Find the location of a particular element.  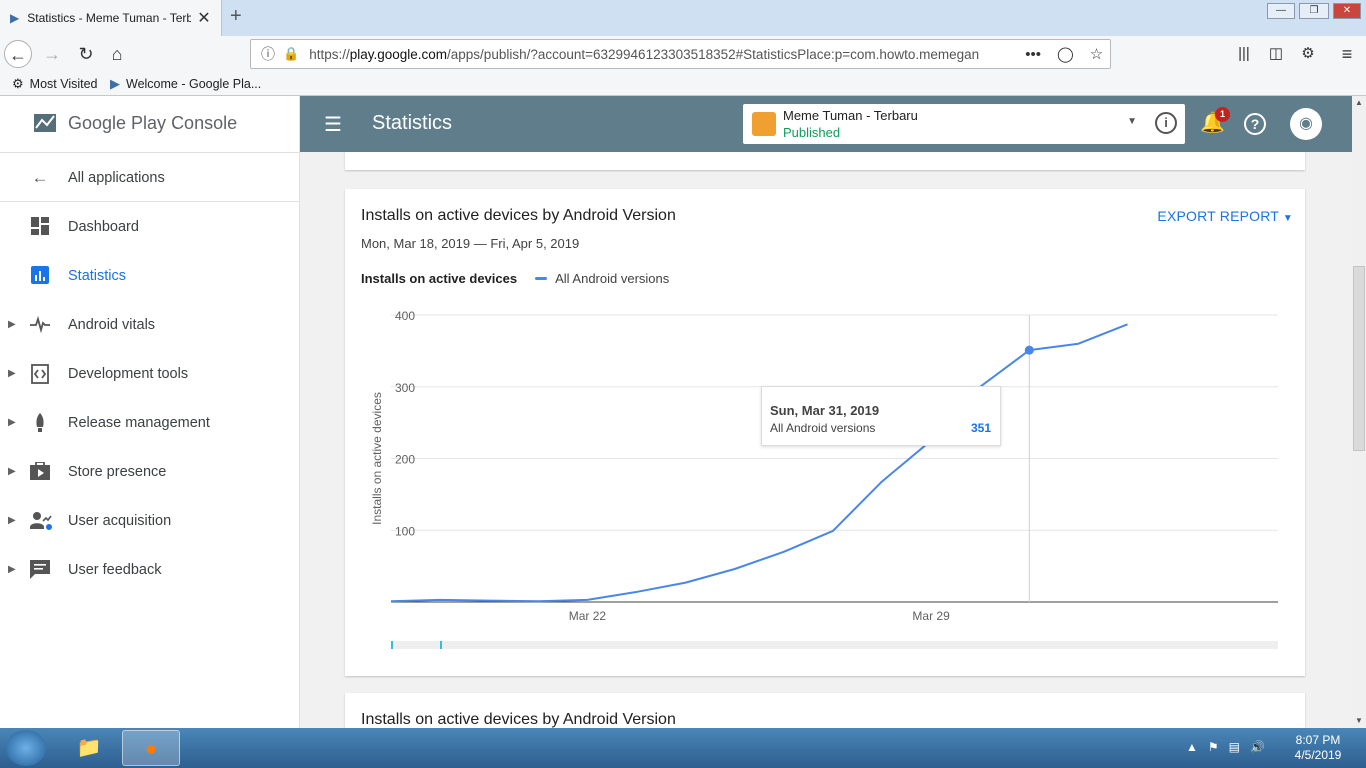

feedback-icon is located at coordinates (40, 569).